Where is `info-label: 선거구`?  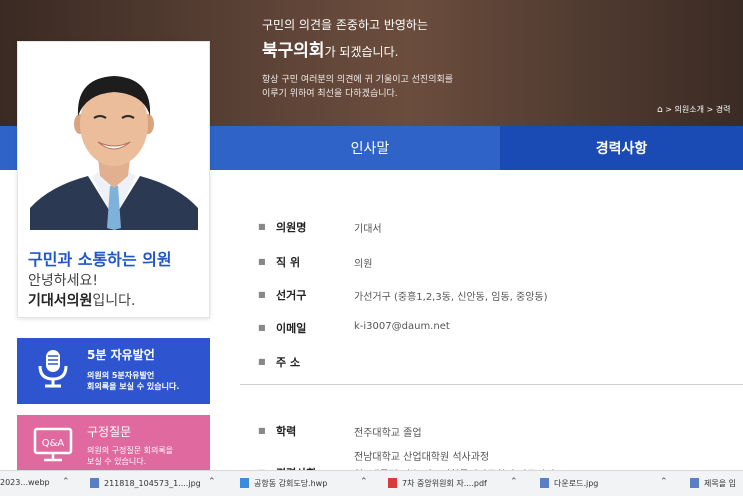 info-label: 선거구 is located at coordinates (291, 295).